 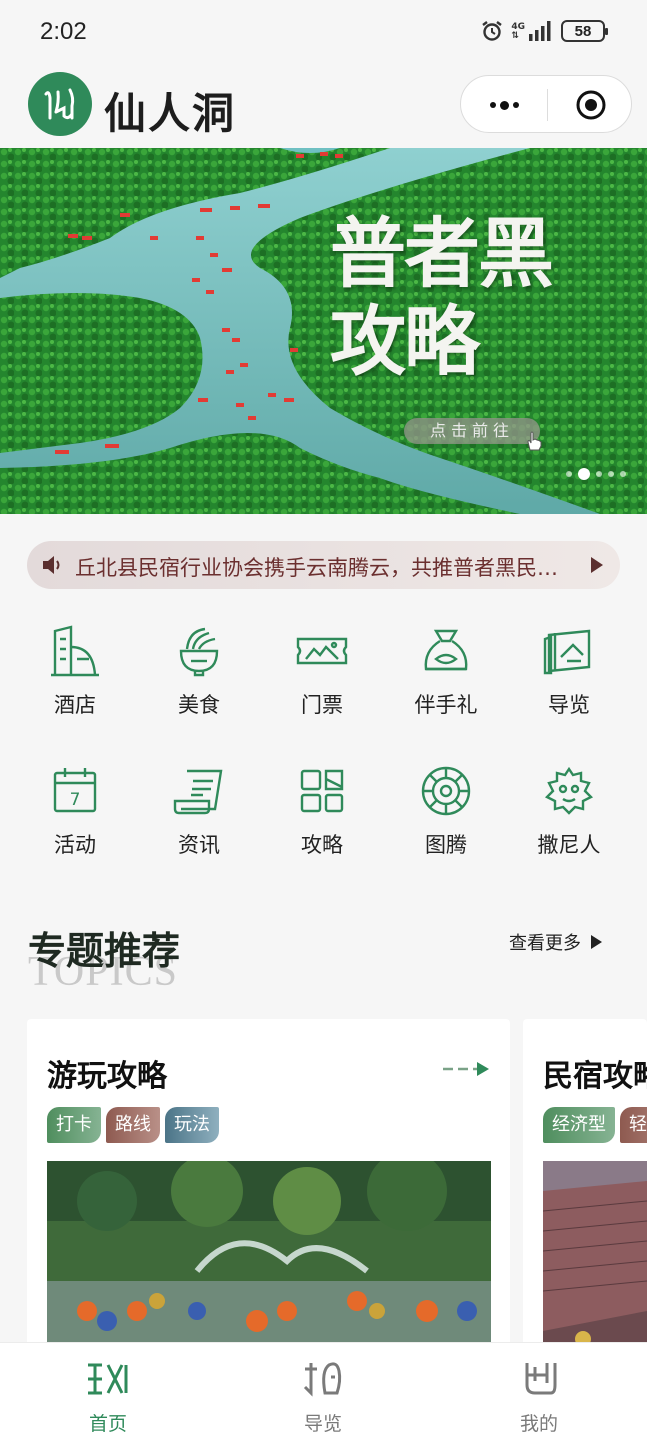 What do you see at coordinates (74, 1125) in the screenshot?
I see `tag-check-in: 打卡` at bounding box center [74, 1125].